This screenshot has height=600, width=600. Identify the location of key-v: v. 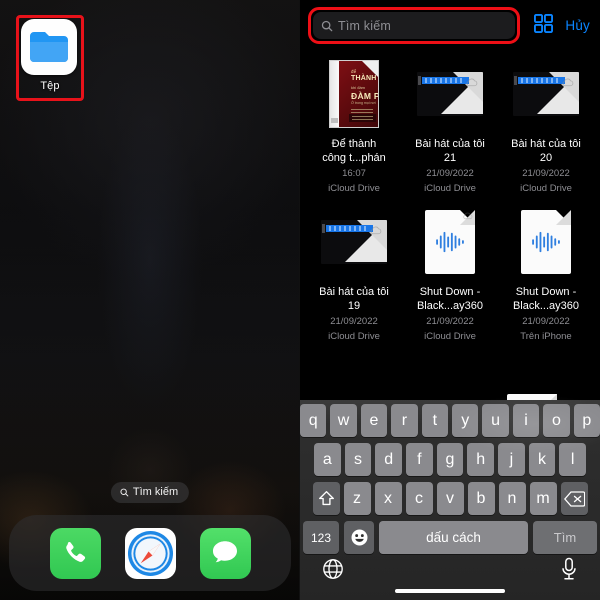
(450, 498).